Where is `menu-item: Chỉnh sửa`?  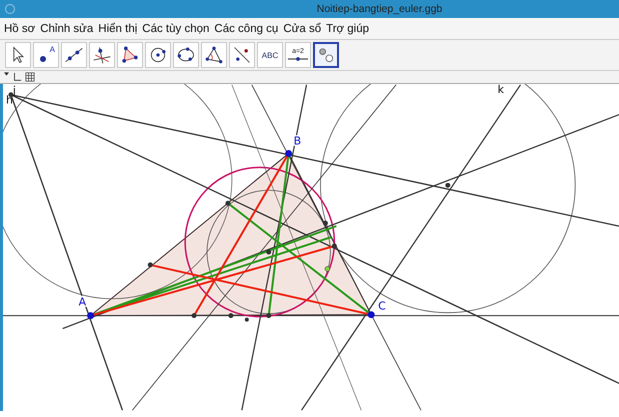 menu-item: Chỉnh sửa is located at coordinates (67, 28).